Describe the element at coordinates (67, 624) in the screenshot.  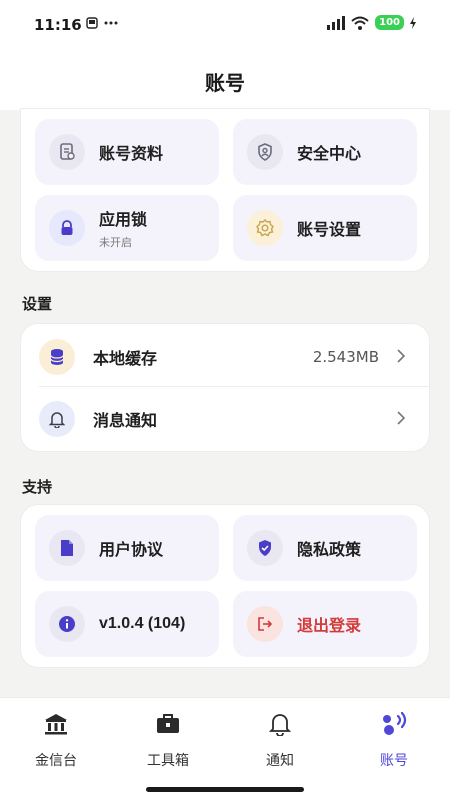
I see `info-icon` at that location.